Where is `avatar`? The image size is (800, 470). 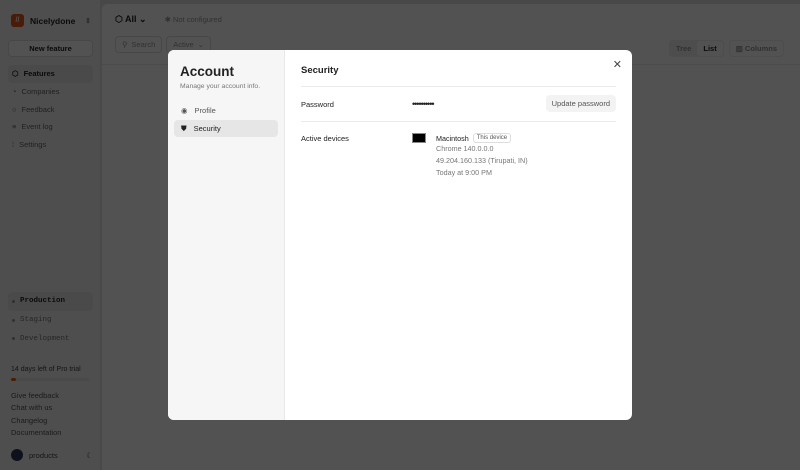 avatar is located at coordinates (17, 455).